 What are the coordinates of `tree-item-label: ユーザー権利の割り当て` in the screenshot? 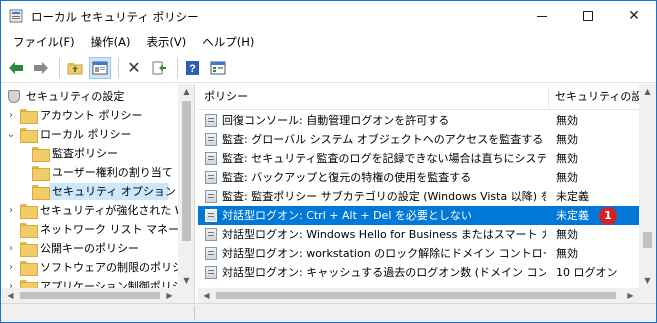 It's located at (112, 172).